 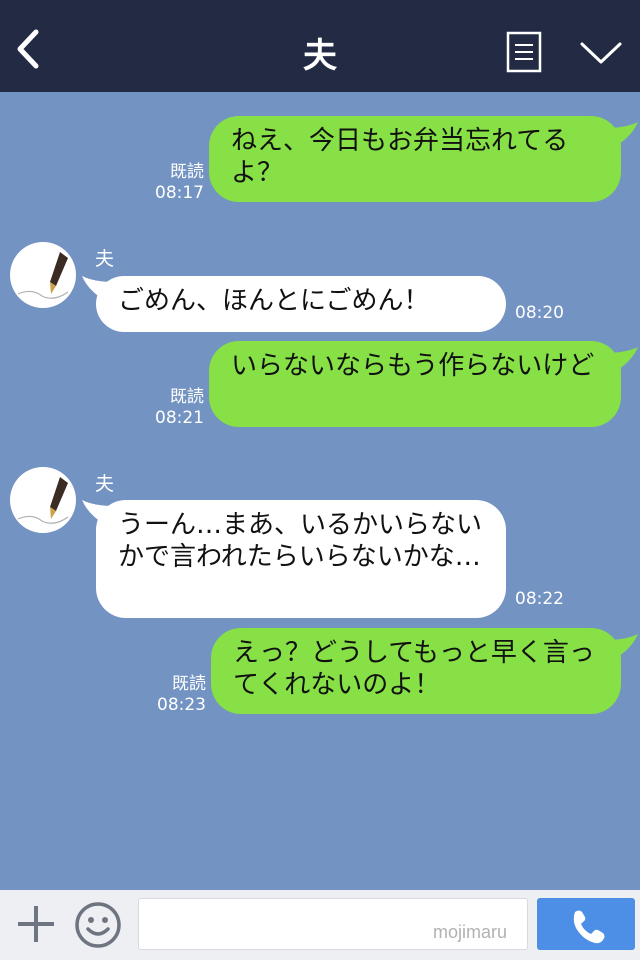 I want to click on chat-header: 夫, so click(x=320, y=46).